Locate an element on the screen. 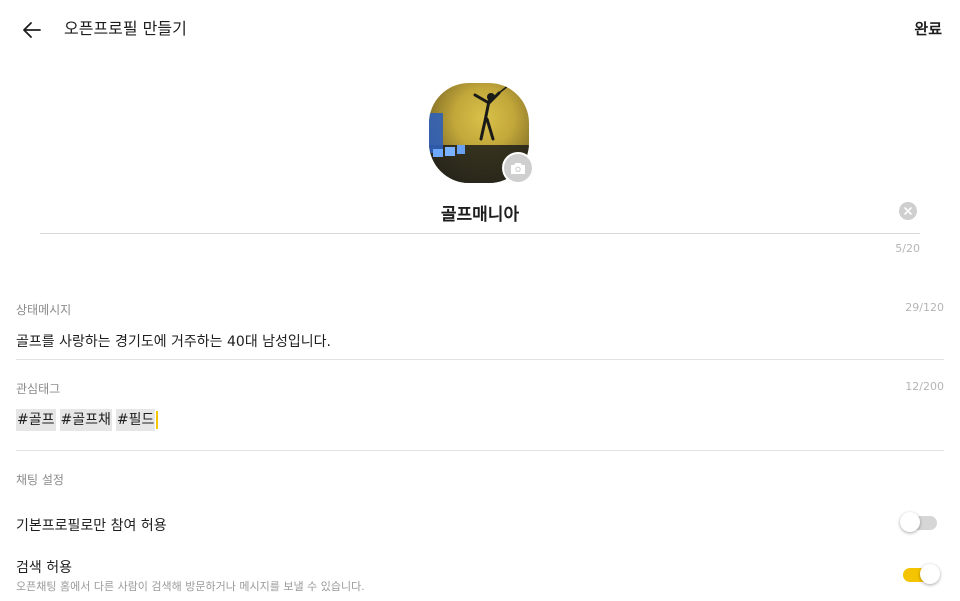 This screenshot has width=960, height=601. status-message-count: 29/120 is located at coordinates (924, 307).